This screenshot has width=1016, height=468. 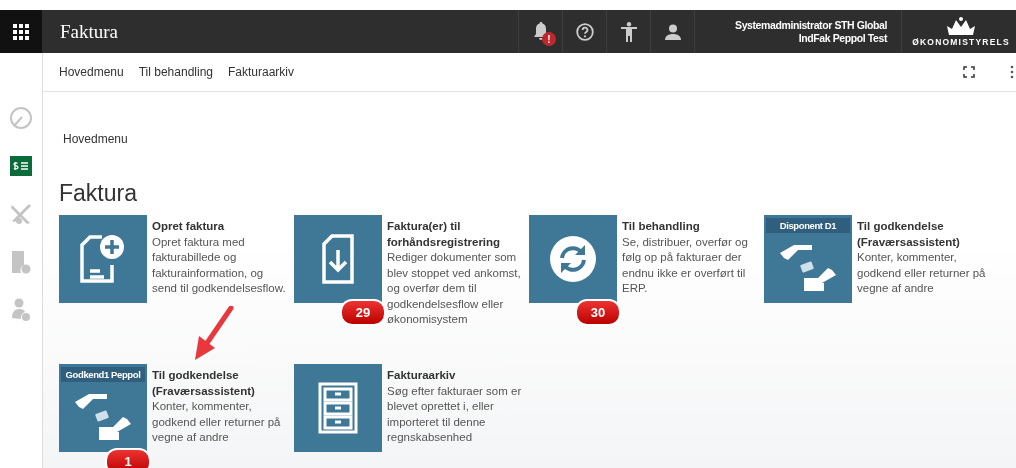 I want to click on page-heading: Faktura, so click(x=98, y=193).